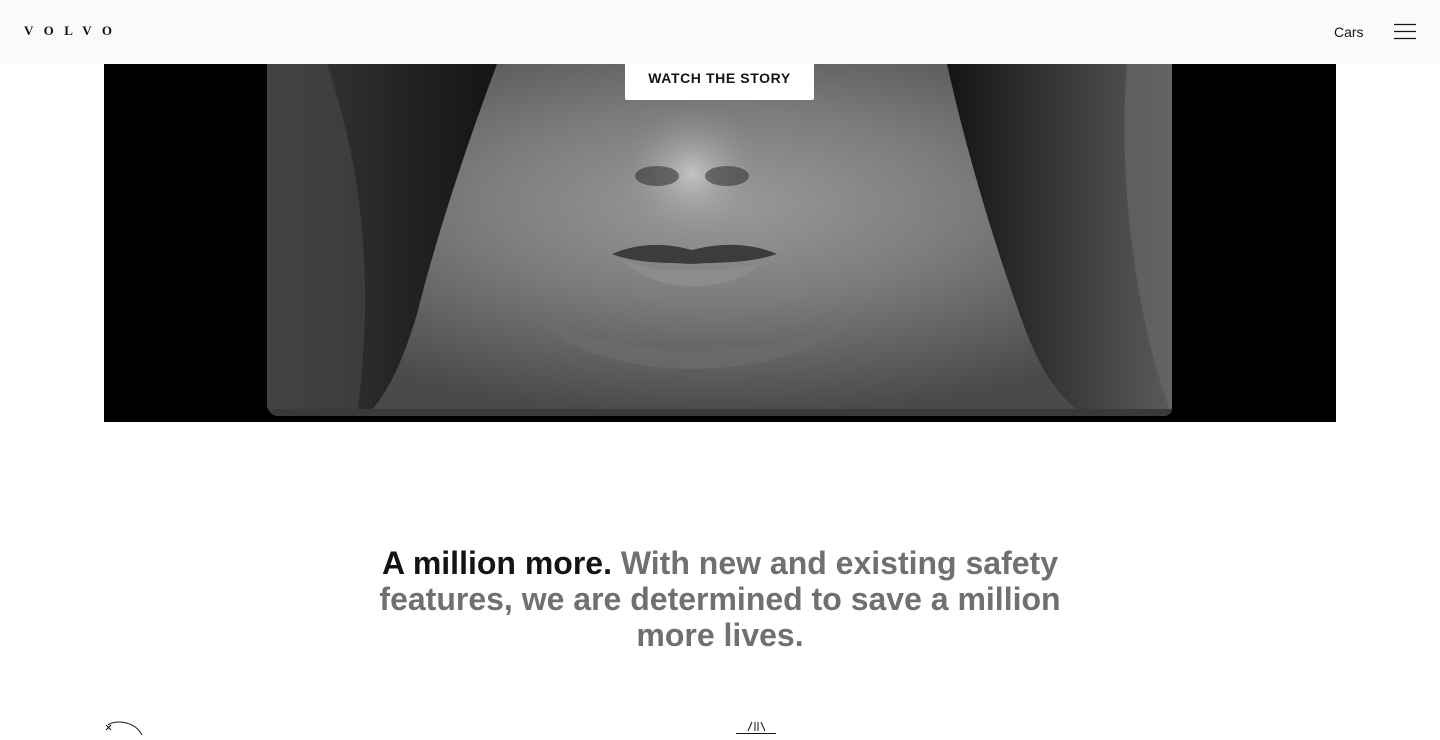 Image resolution: width=1440 pixels, height=740 pixels. I want to click on road-lanes-icon, so click(756, 726).